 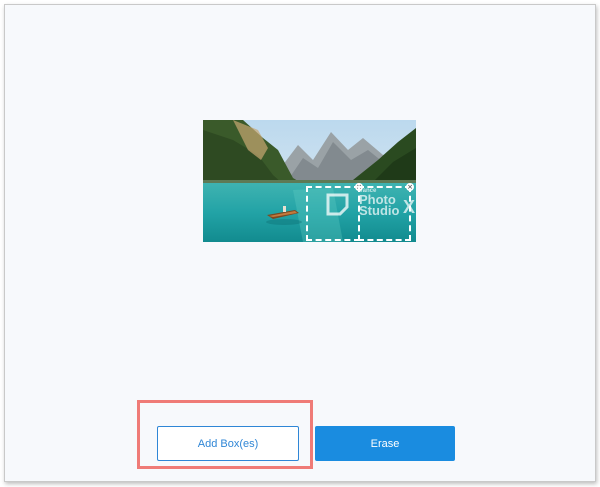 What do you see at coordinates (228, 443) in the screenshot?
I see `add-boxes-button: Add Box(es)` at bounding box center [228, 443].